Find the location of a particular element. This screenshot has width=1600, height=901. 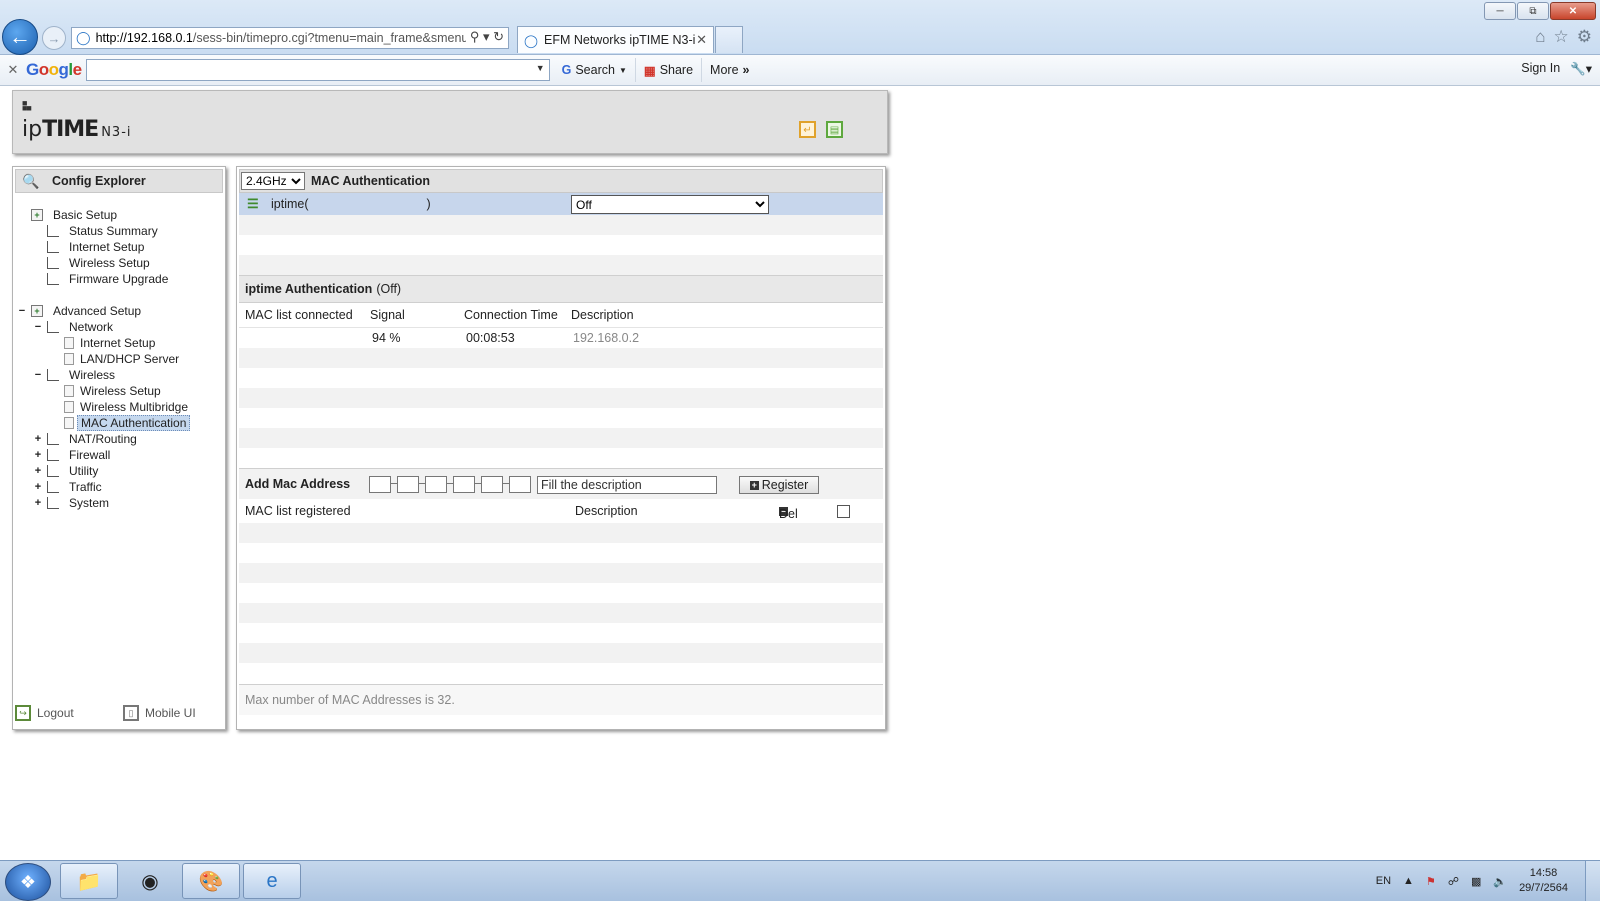

sidebar-item: Status Summary is located at coordinates (118, 231).